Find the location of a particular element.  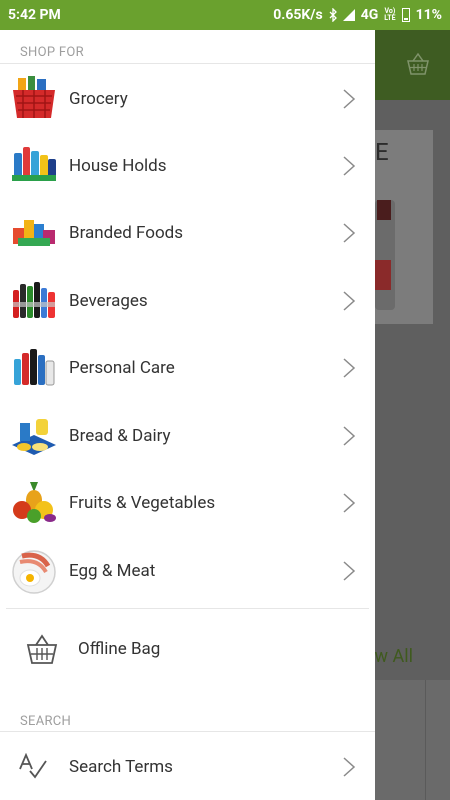

network-type: 4G is located at coordinates (369, 15).